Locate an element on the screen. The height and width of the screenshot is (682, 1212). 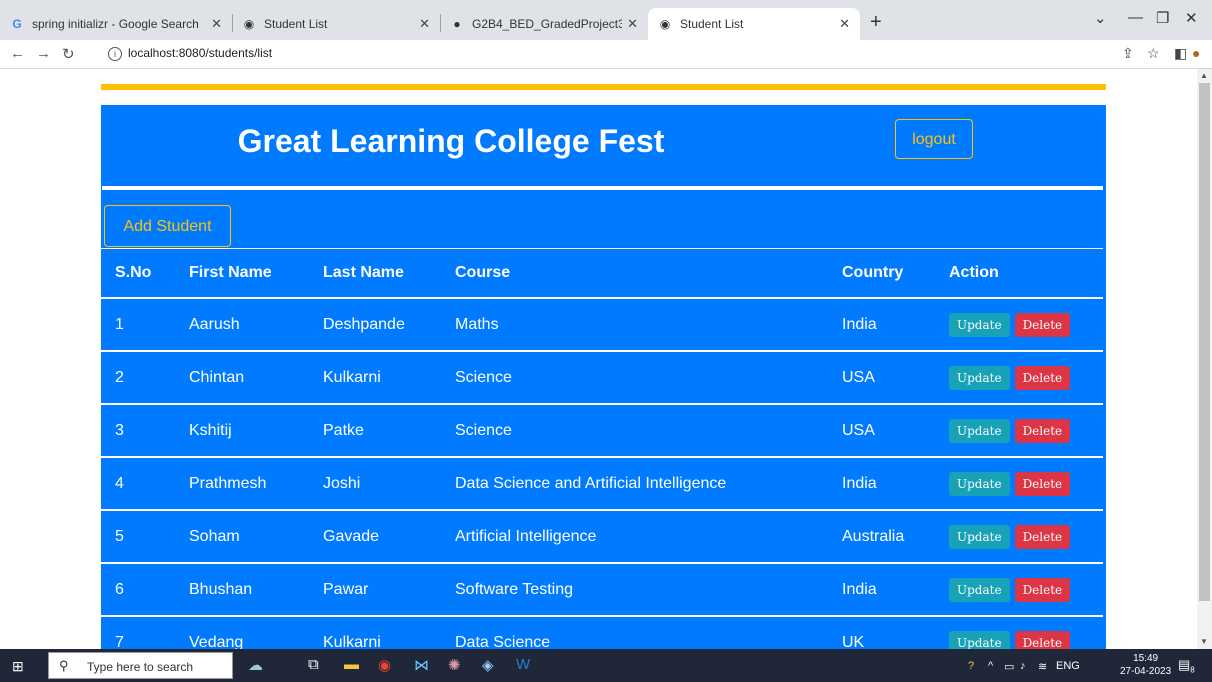
word-icon: W is located at coordinates (523, 664).